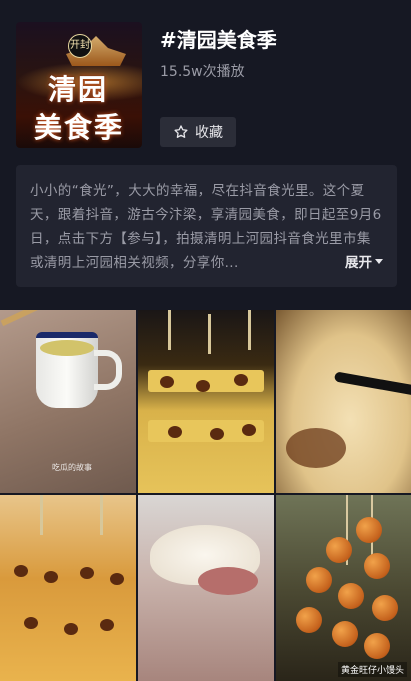 This screenshot has width=411, height=681. I want to click on favorite-label: 收藏, so click(209, 133).